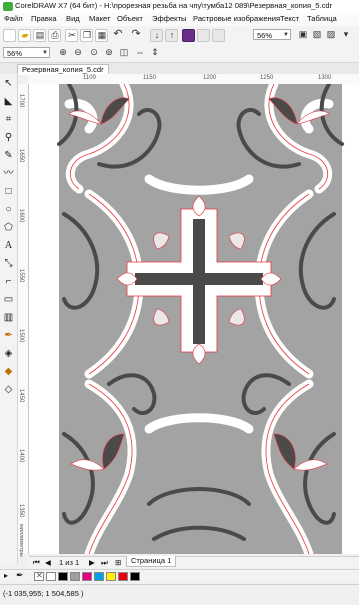 The height and width of the screenshot is (605, 359). What do you see at coordinates (21, 156) in the screenshot?
I see `v-ruler-label: 1650` at bounding box center [21, 156].